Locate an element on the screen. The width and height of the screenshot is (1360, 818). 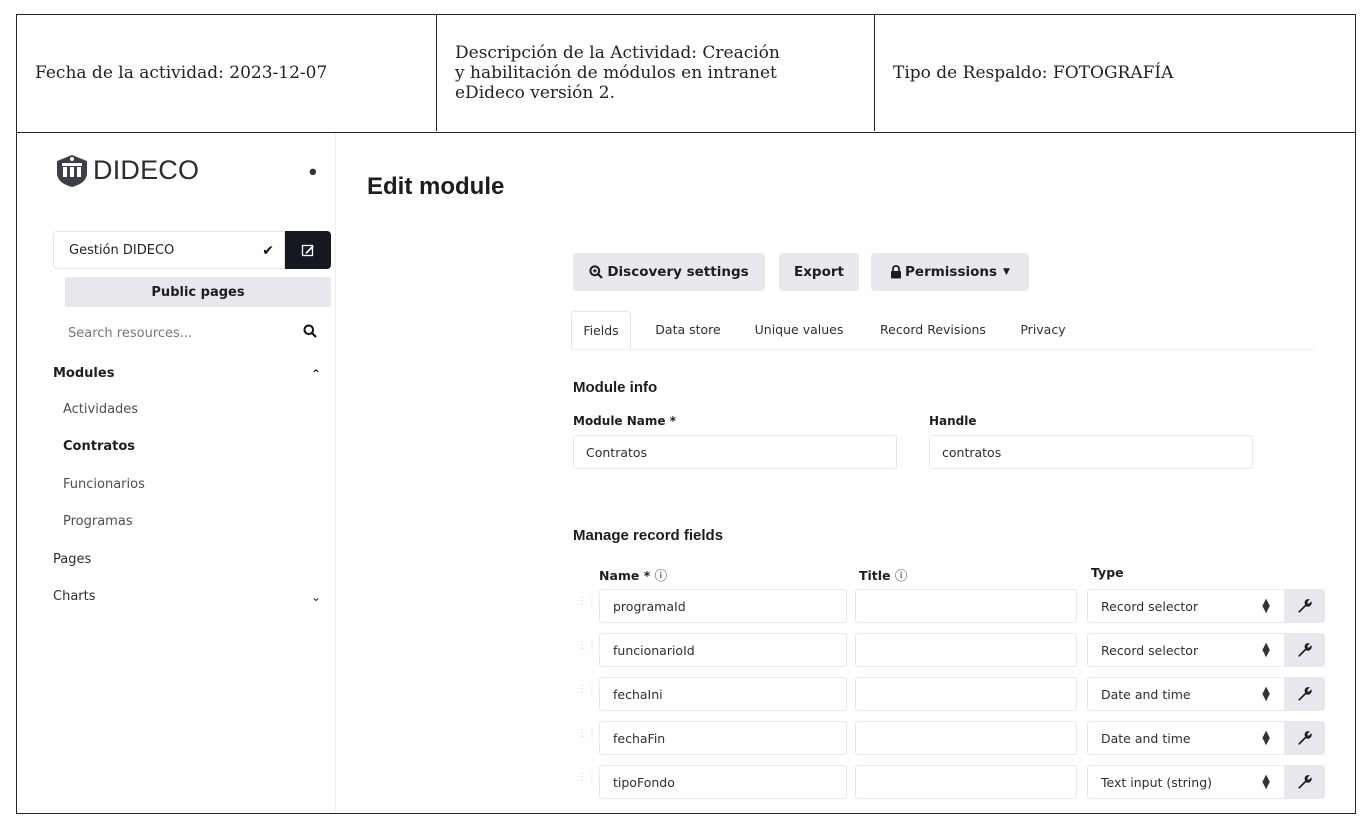
activity-date-cell: Fecha de la actividad: 2023-12-07 is located at coordinates (227, 73).